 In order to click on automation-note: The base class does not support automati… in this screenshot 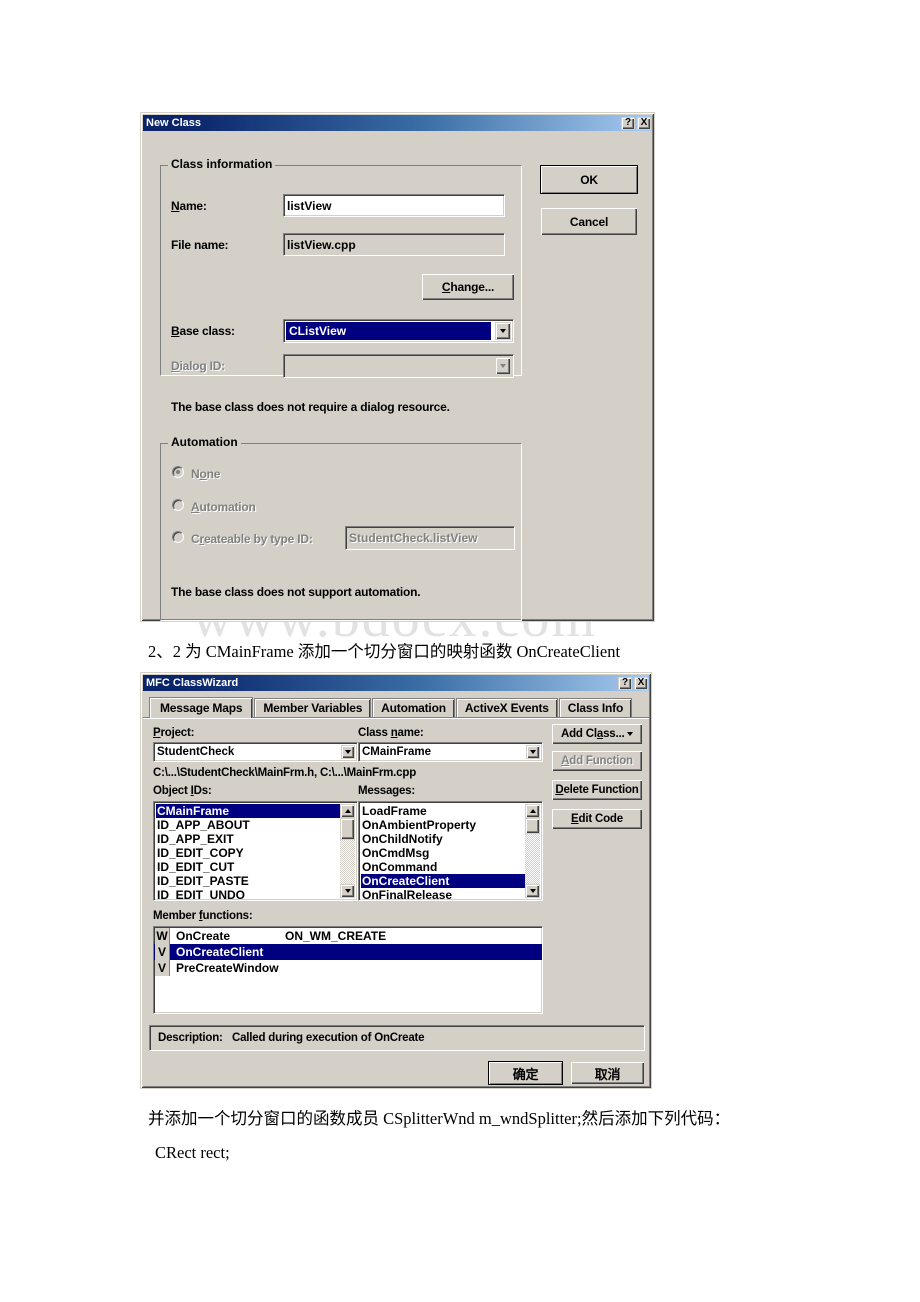, I will do `click(296, 592)`.